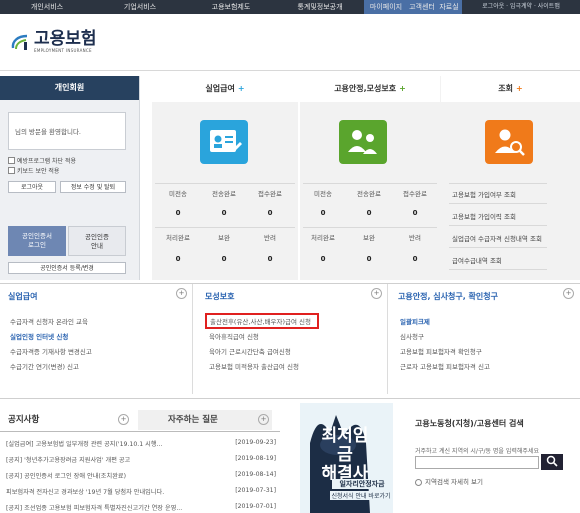  What do you see at coordinates (219, 296) in the screenshot?
I see `maternity-section-title: 모성보호` at bounding box center [219, 296].